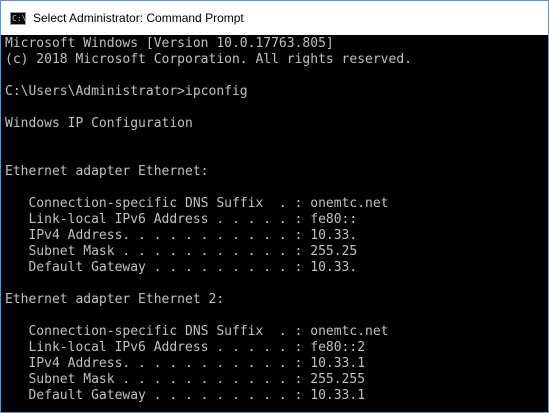 The image size is (549, 413). What do you see at coordinates (107, 171) in the screenshot?
I see `console-line: Ethernet adapter Ethernet:` at bounding box center [107, 171].